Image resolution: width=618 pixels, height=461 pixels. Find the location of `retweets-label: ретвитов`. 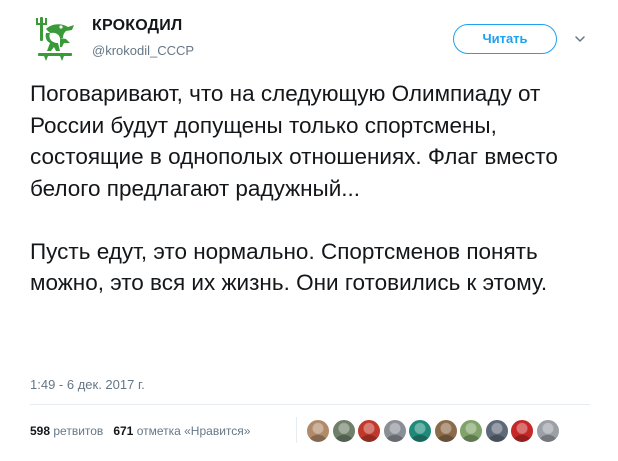

retweets-label: ретвитов is located at coordinates (78, 431).